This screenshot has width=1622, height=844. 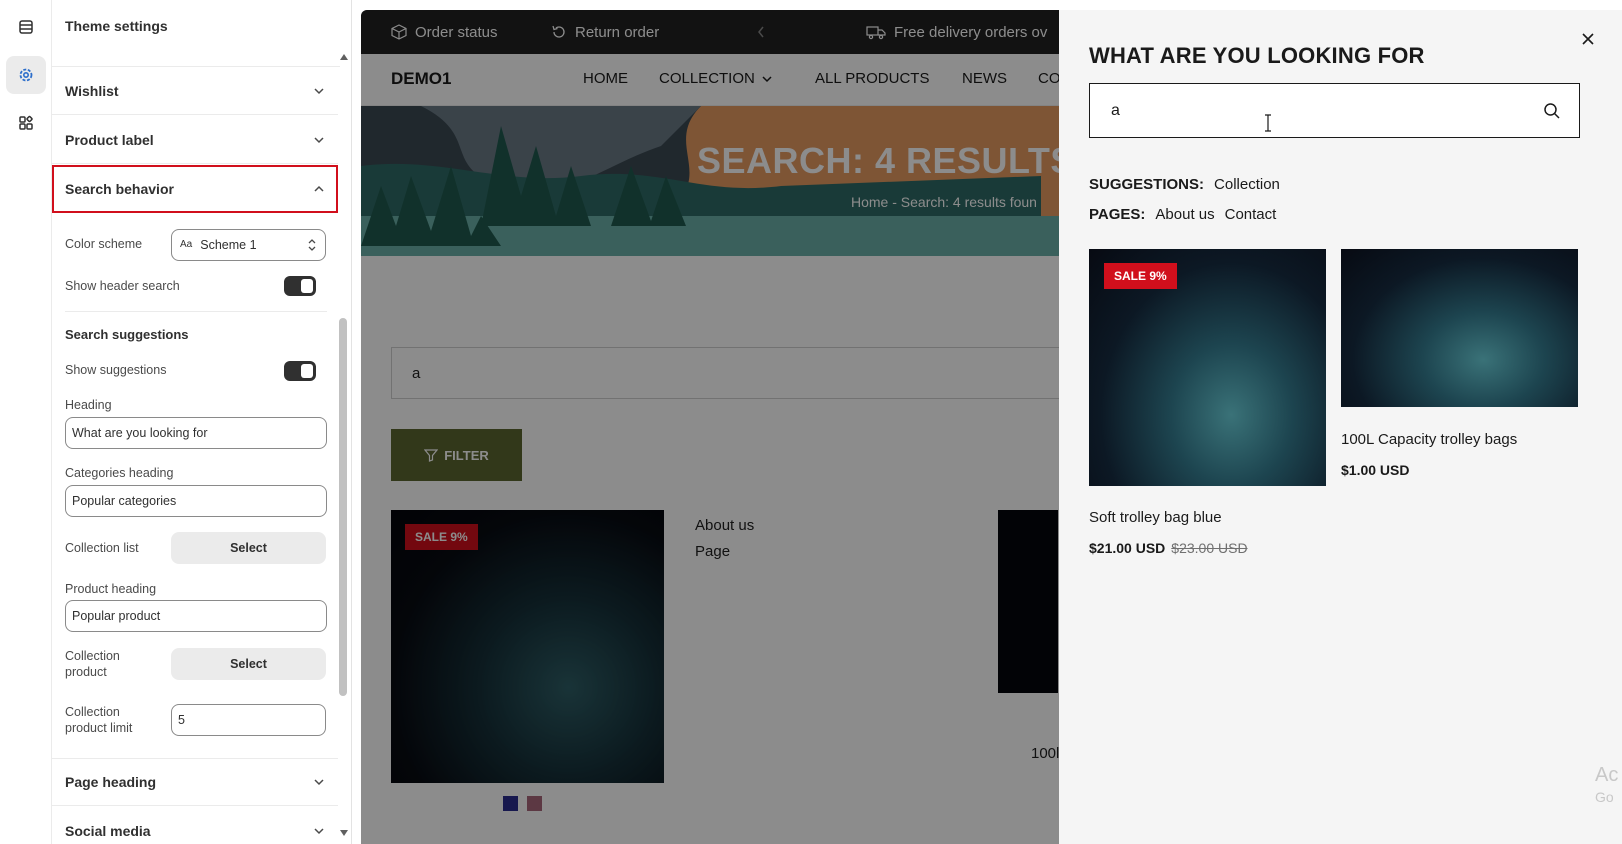 I want to click on pages-label: PAGES:, so click(x=1117, y=214).